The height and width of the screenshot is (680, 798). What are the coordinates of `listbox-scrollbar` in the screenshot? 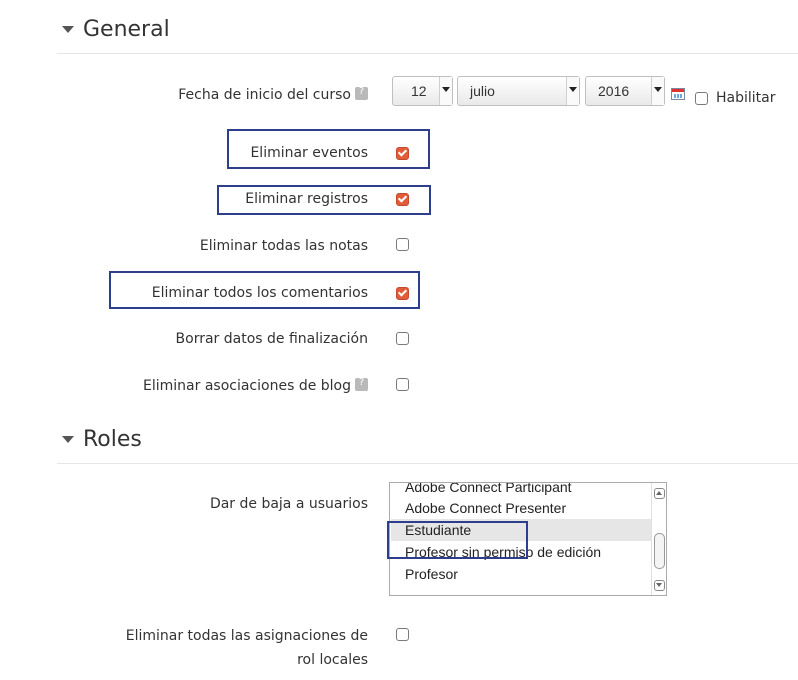 It's located at (658, 539).